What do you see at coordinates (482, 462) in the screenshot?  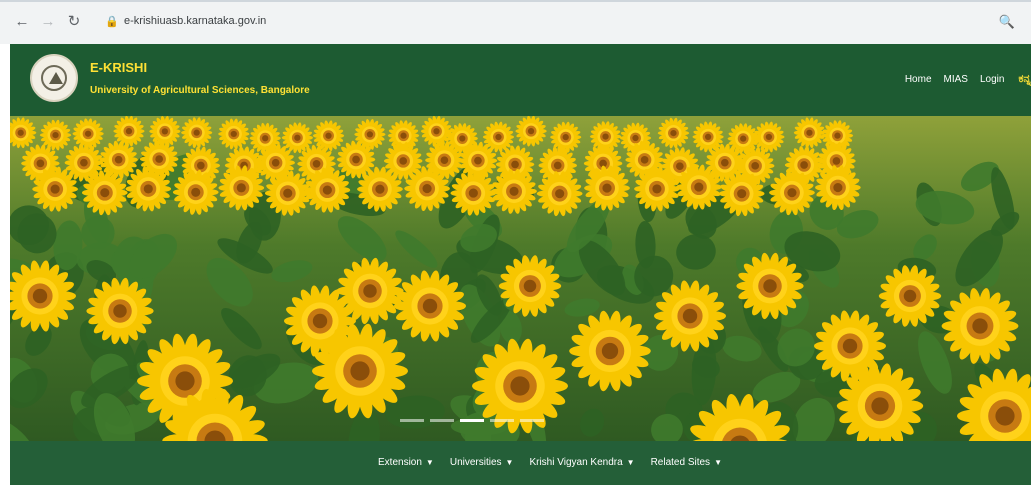 I see `nav-universities-dropdown: Universities ▼` at bounding box center [482, 462].